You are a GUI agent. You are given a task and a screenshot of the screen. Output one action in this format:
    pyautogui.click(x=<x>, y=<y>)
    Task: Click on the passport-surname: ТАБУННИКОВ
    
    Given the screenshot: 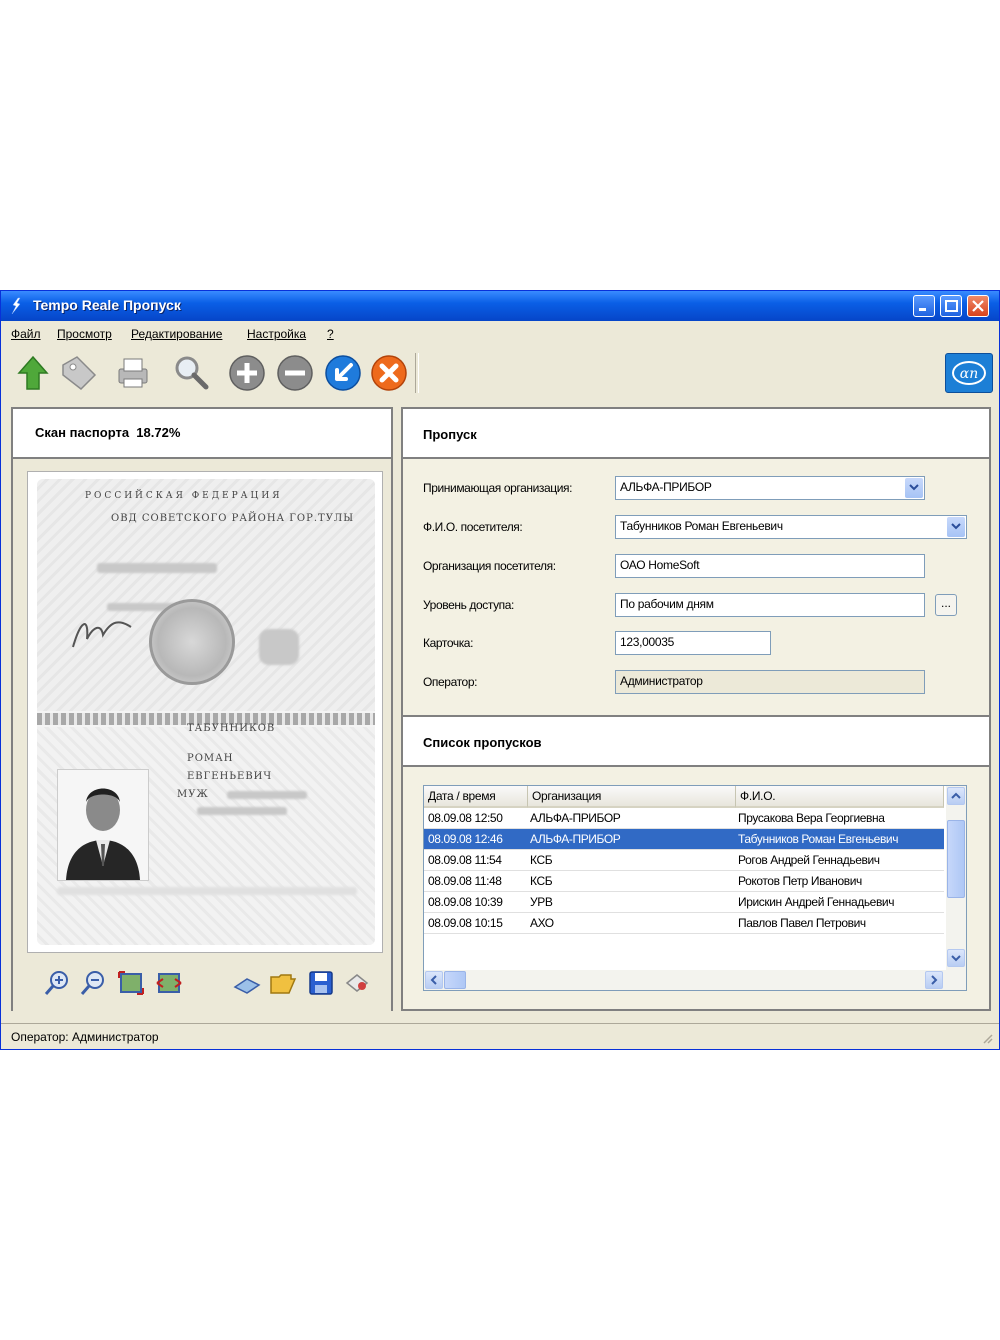 What is the action you would take?
    pyautogui.click(x=231, y=728)
    